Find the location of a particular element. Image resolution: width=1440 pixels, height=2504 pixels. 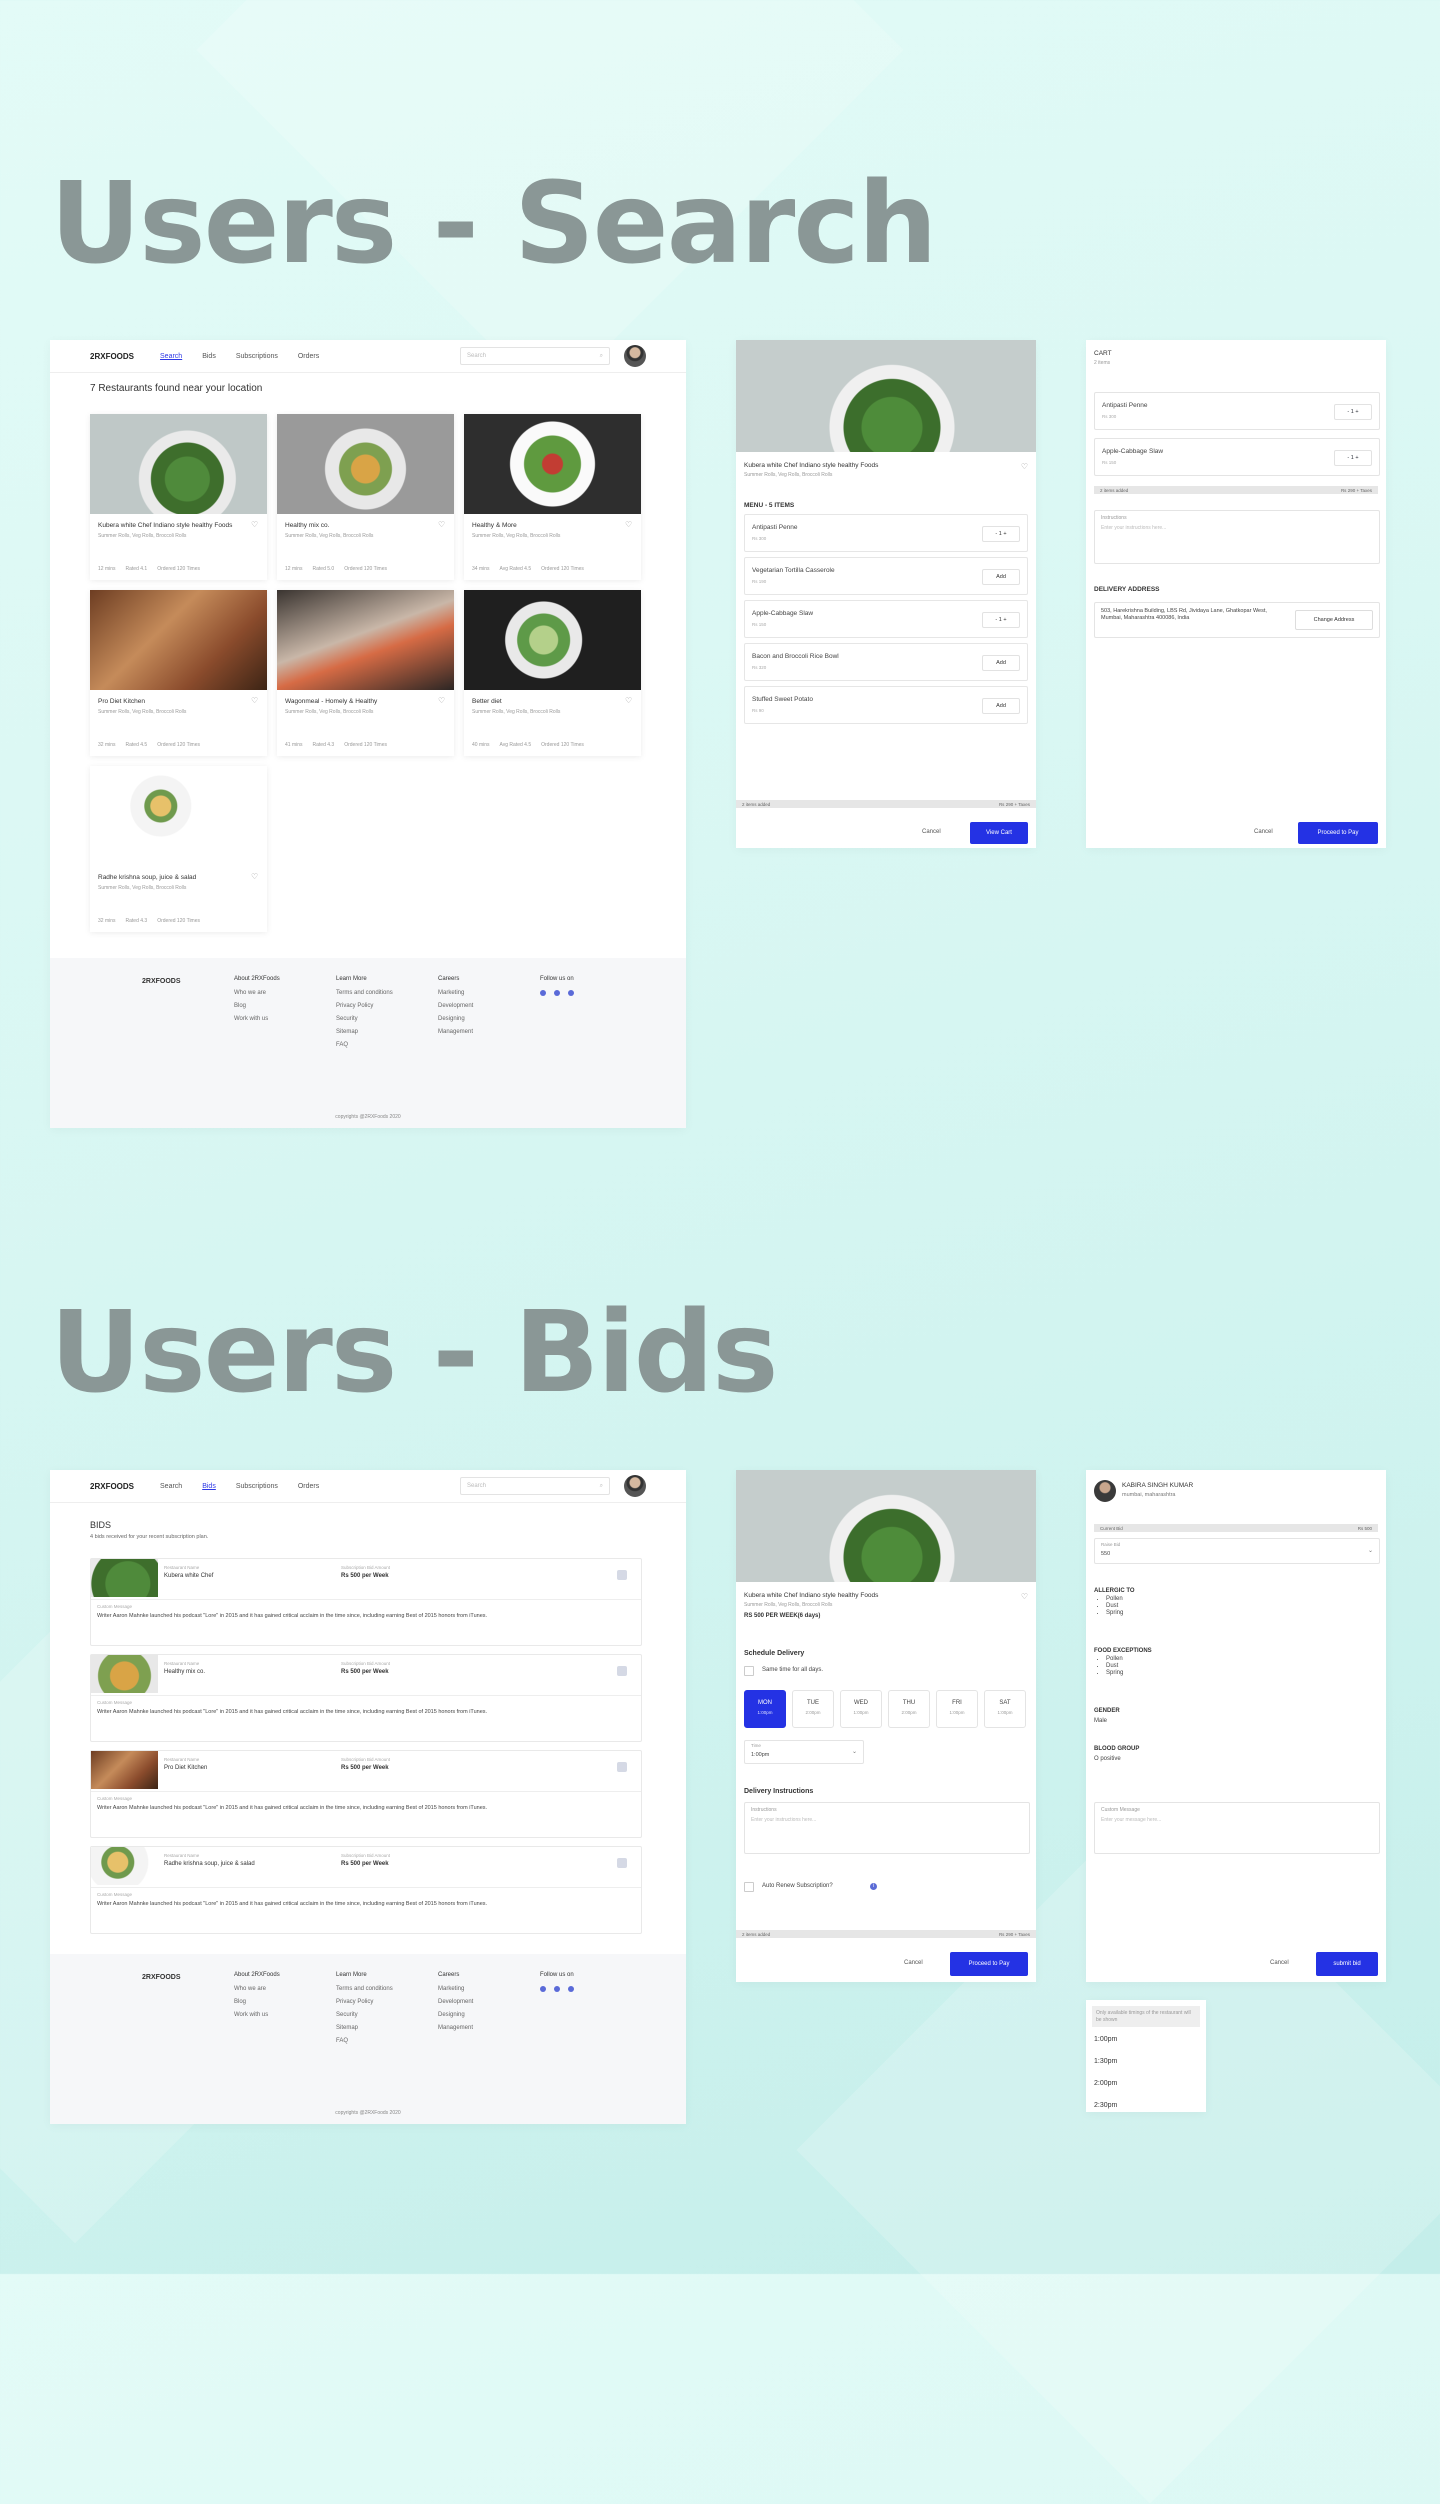

time-text: 34 mins is located at coordinates (481, 569).